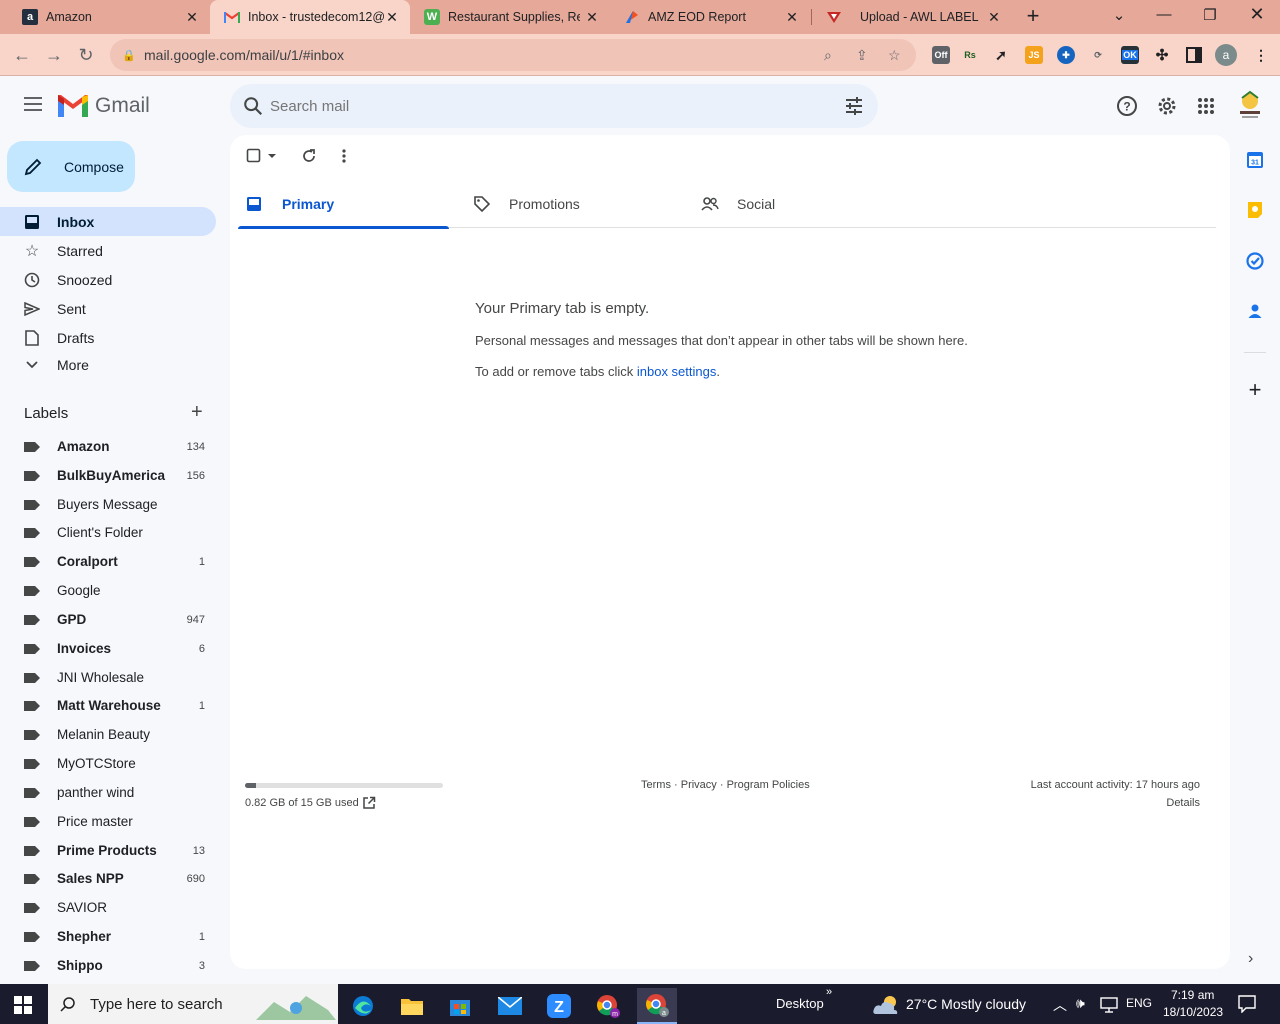 The height and width of the screenshot is (1024, 1280). Describe the element at coordinates (1183, 803) in the screenshot. I see `activity-details-link: Details` at that location.